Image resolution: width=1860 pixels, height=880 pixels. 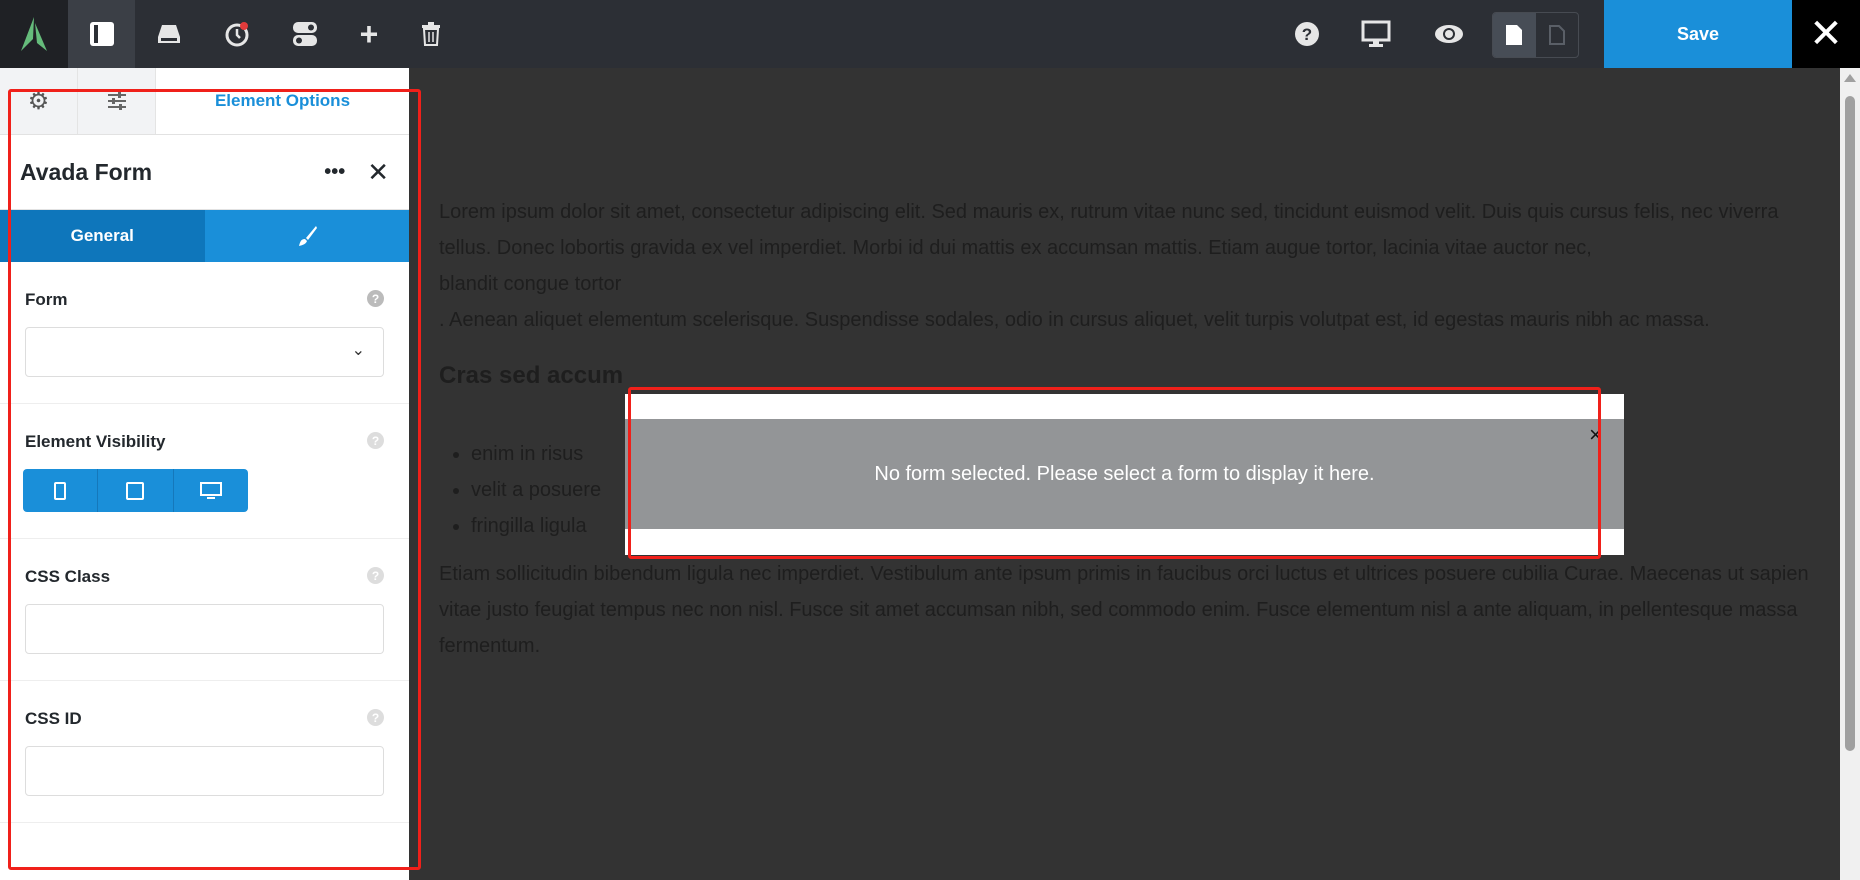 I want to click on add-icon: +, so click(x=369, y=34).